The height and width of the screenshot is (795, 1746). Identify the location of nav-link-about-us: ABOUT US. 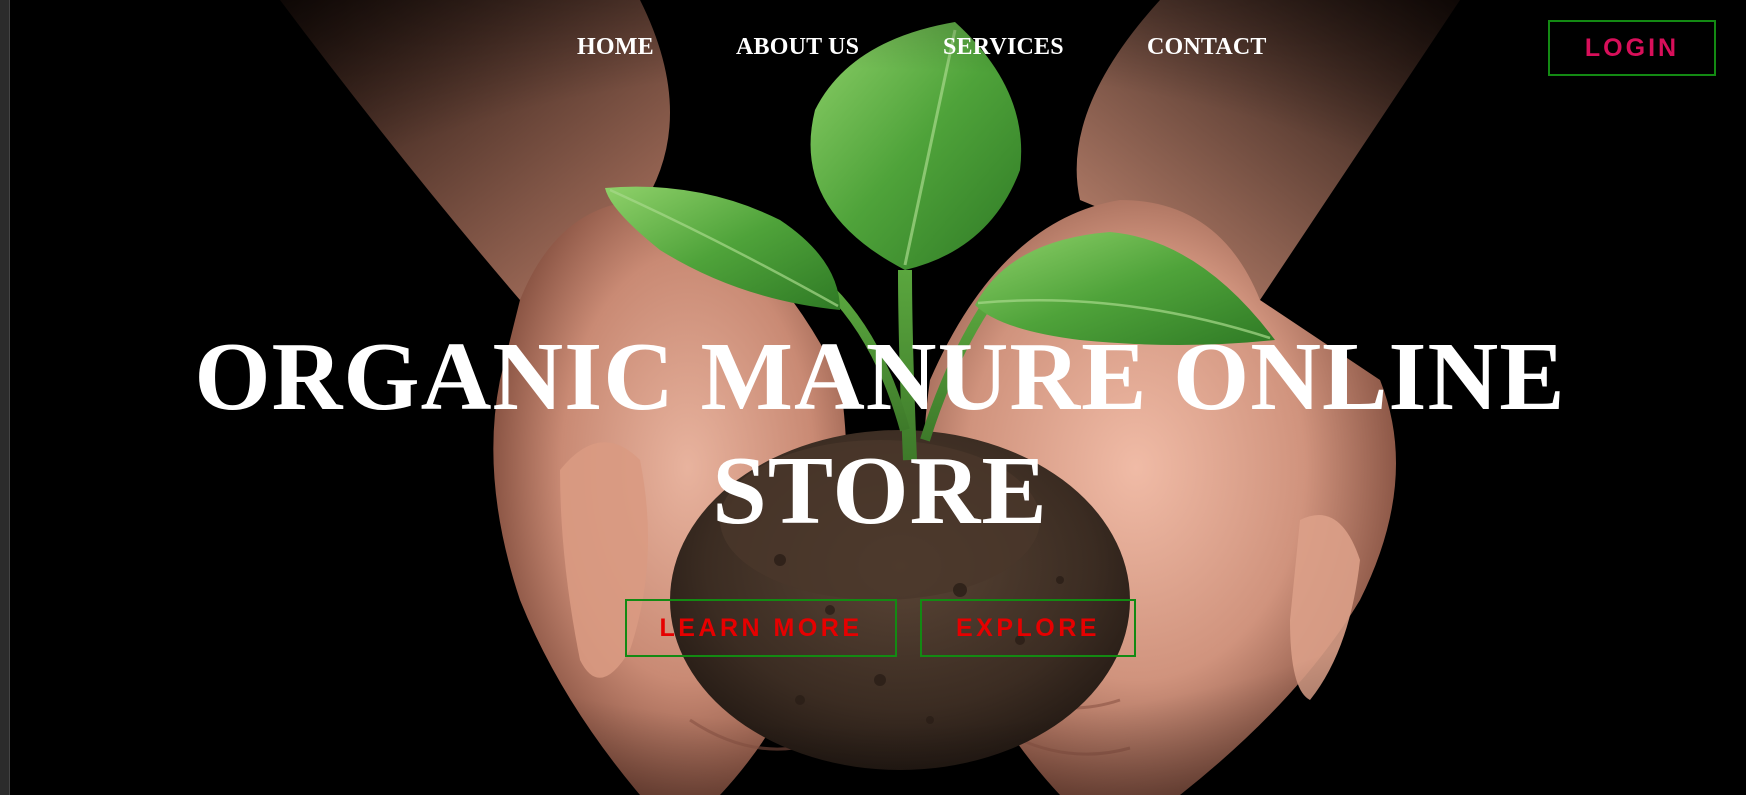
(797, 47).